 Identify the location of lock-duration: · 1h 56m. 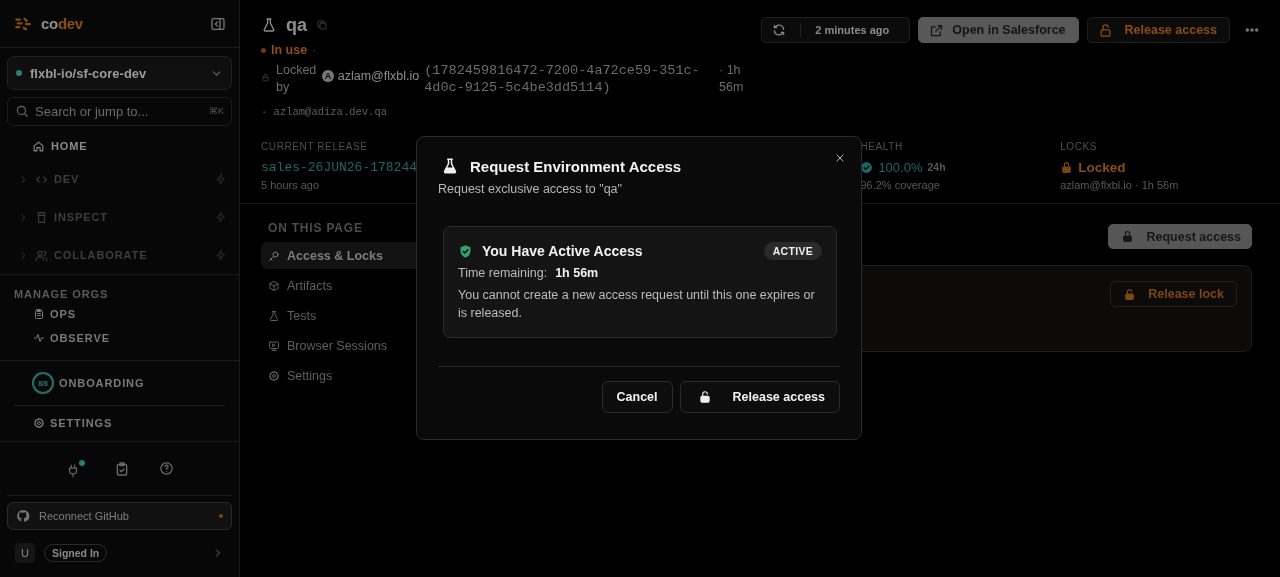
(732, 79).